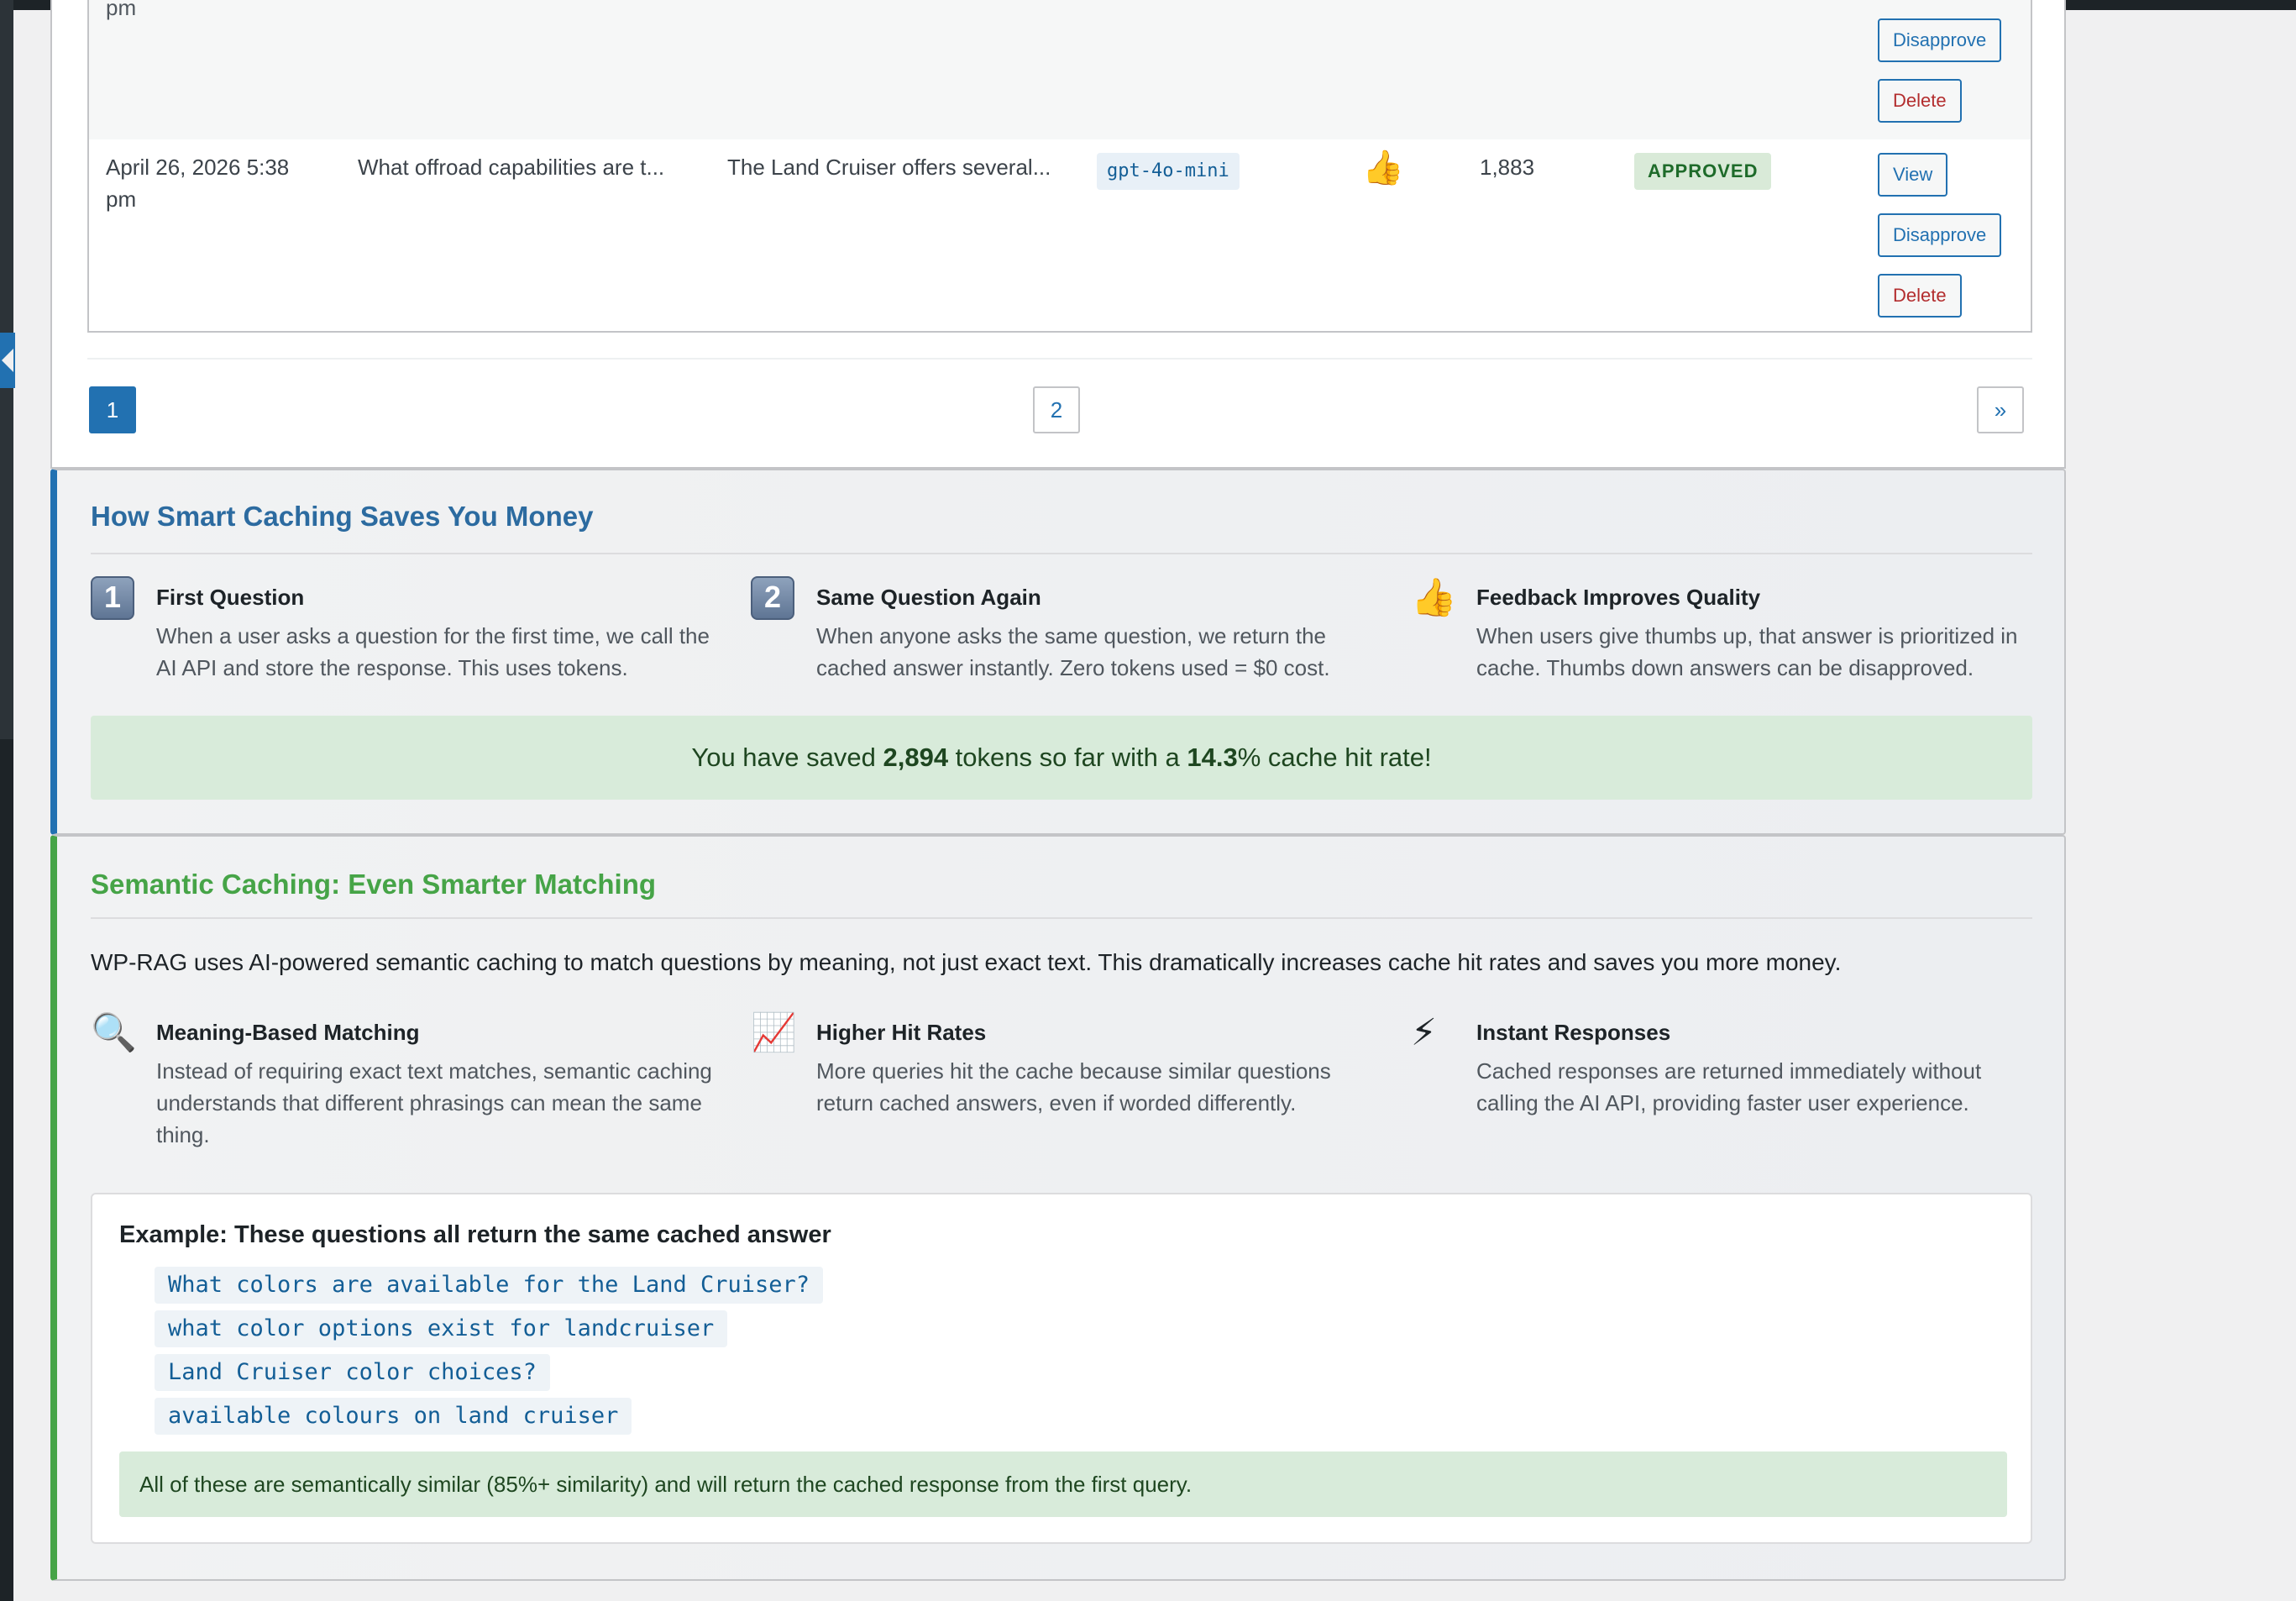 Image resolution: width=2296 pixels, height=1601 pixels. I want to click on magnifier-icon: 🔍, so click(114, 1032).